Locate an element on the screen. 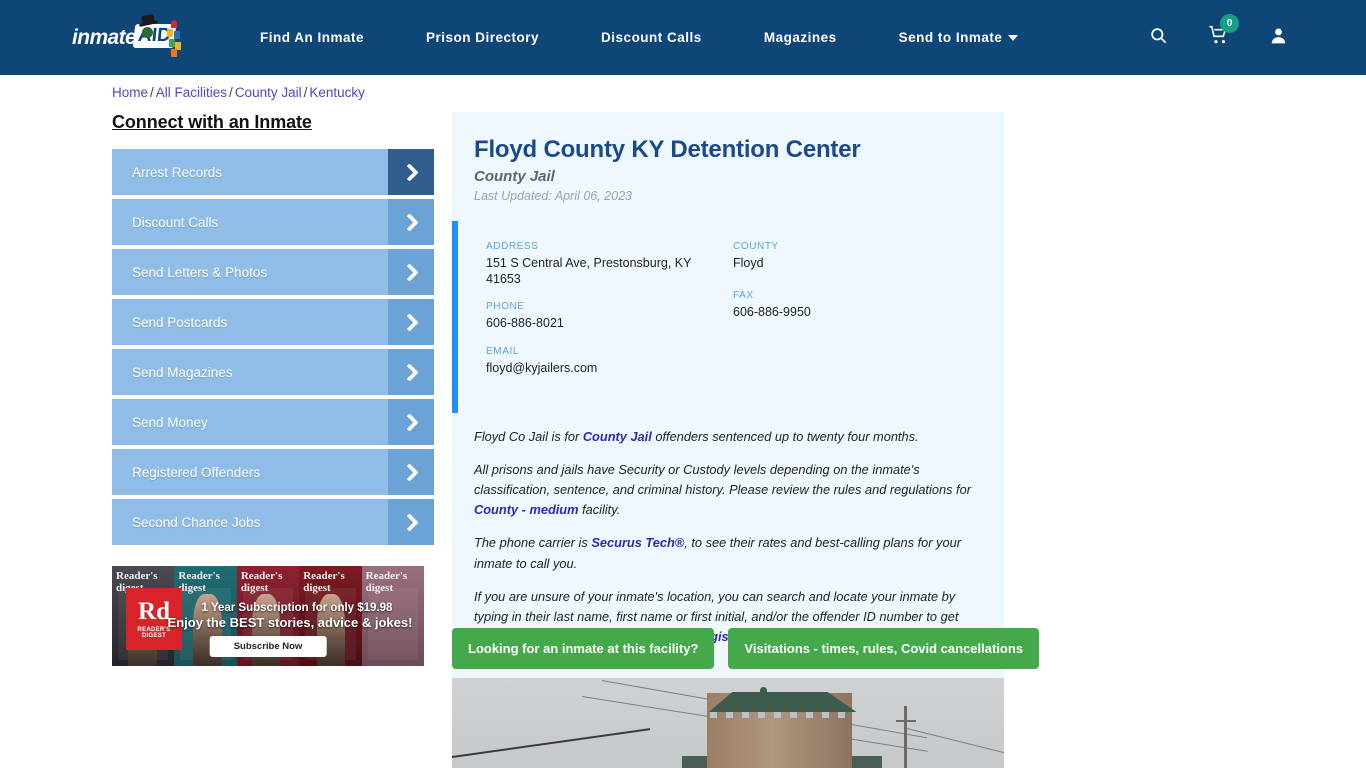  sidebar-item-send-postcards: Send Postcards is located at coordinates (273, 322).